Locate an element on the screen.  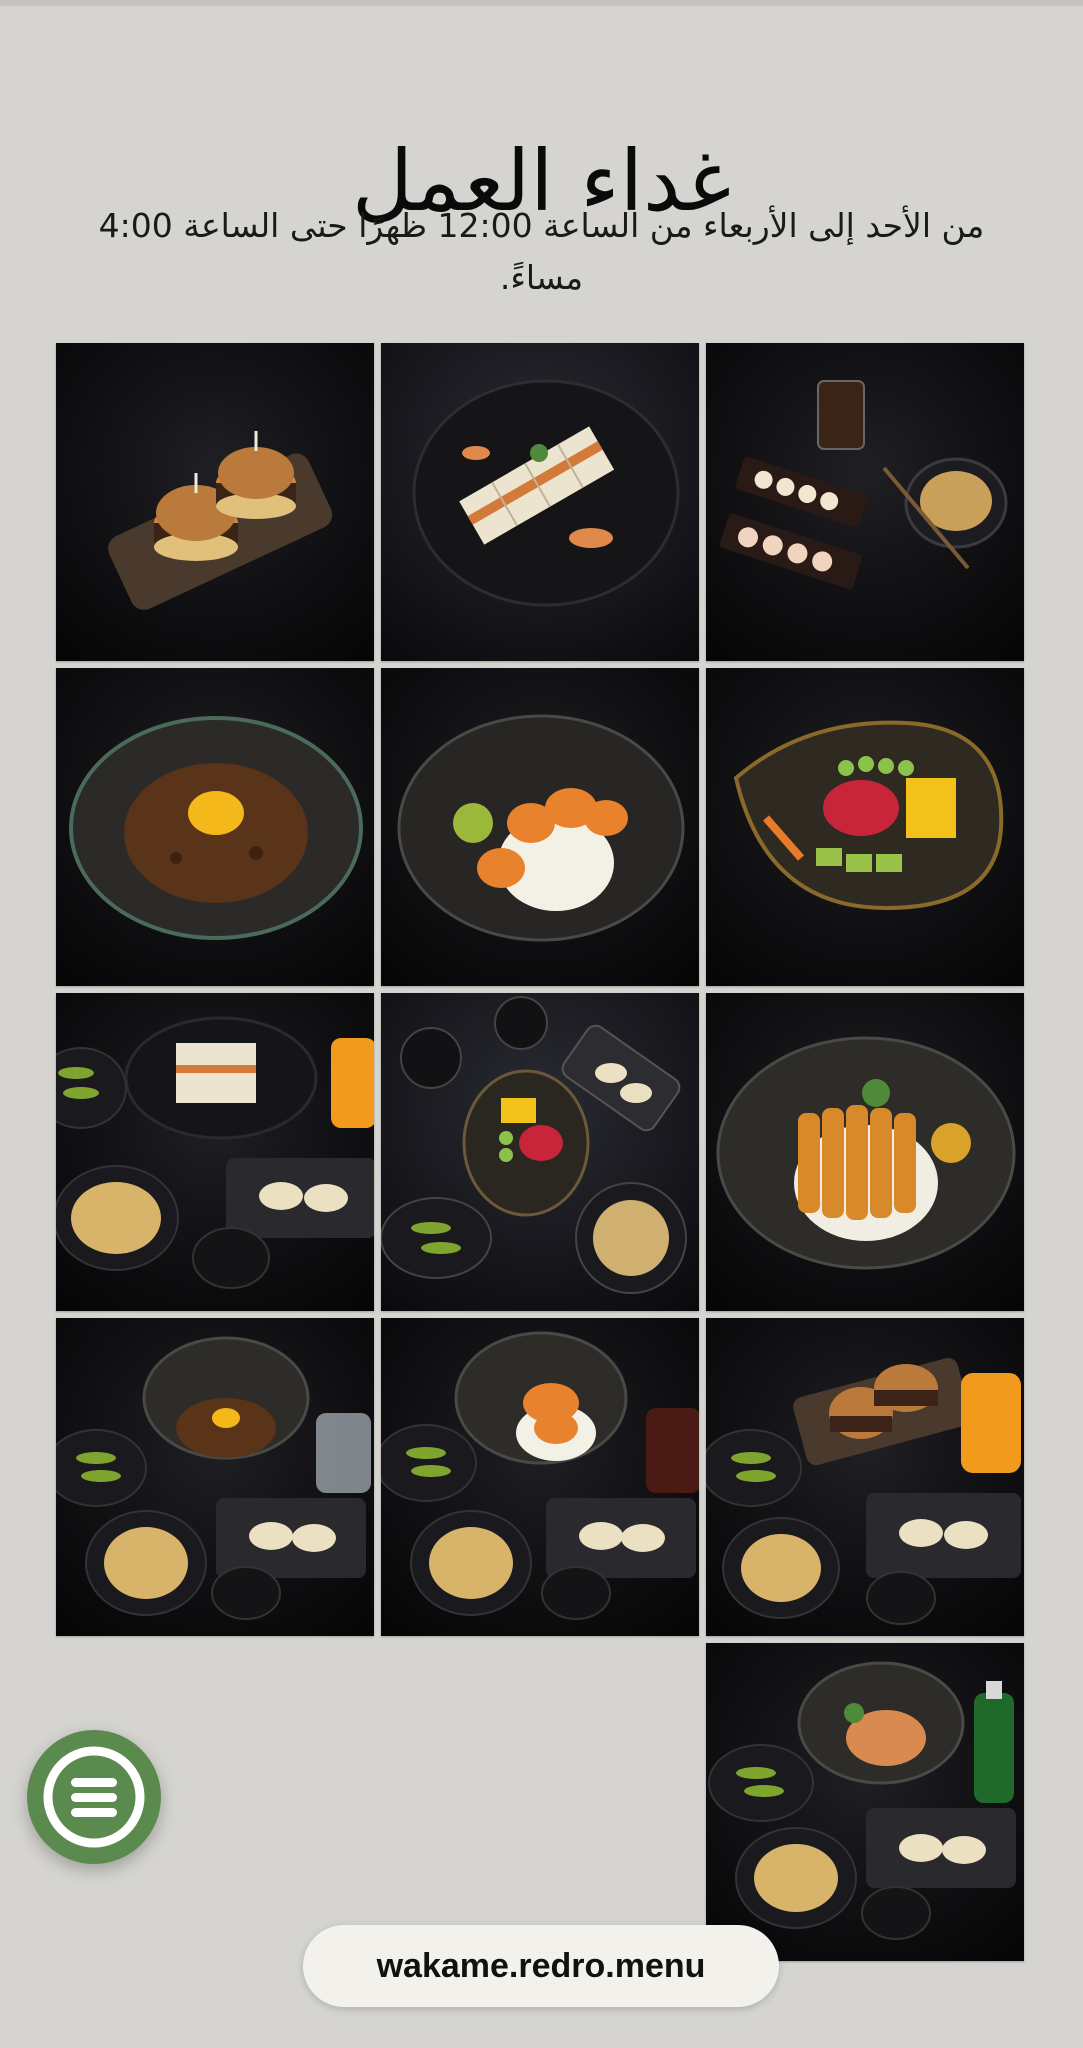
gallery-image-chicken-combo is located at coordinates (865, 1802).